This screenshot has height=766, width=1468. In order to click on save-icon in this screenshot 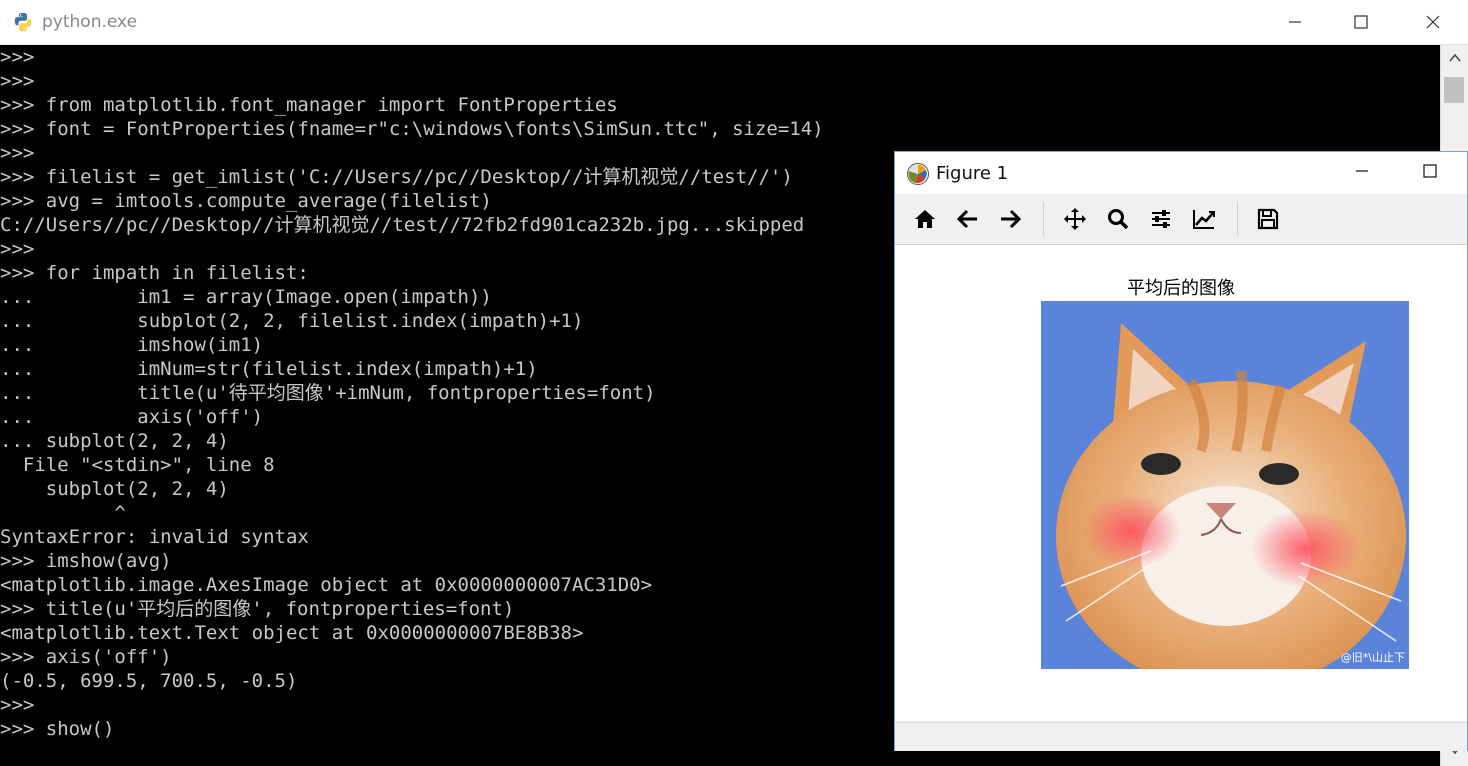, I will do `click(1268, 219)`.